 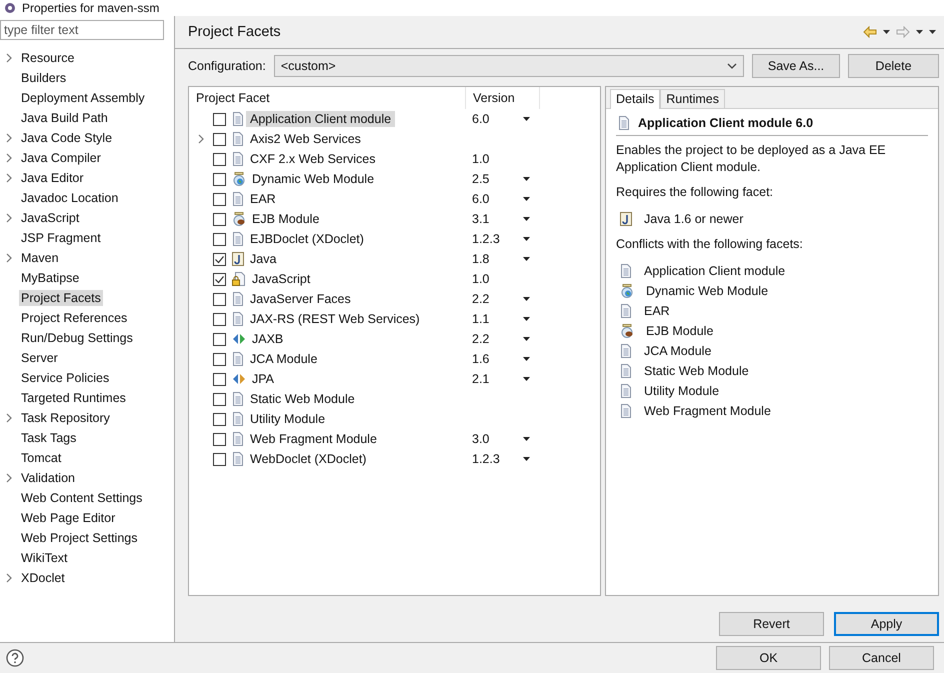 What do you see at coordinates (79, 538) in the screenshot?
I see `sidebar-item: Web Project Settings` at bounding box center [79, 538].